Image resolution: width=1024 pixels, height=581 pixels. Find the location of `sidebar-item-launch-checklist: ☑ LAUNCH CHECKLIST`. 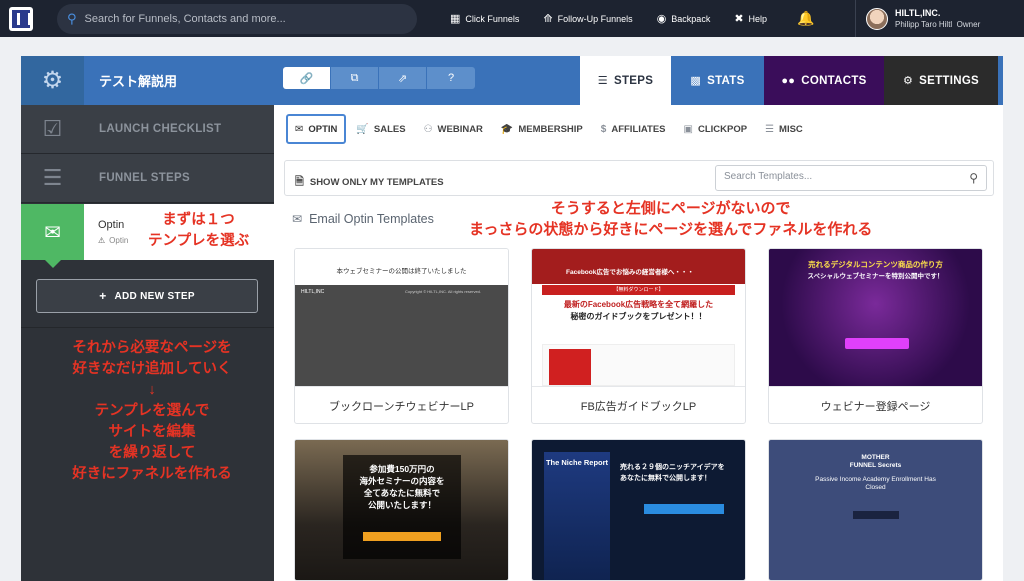

sidebar-item-launch-checklist: ☑ LAUNCH CHECKLIST is located at coordinates (147, 129).